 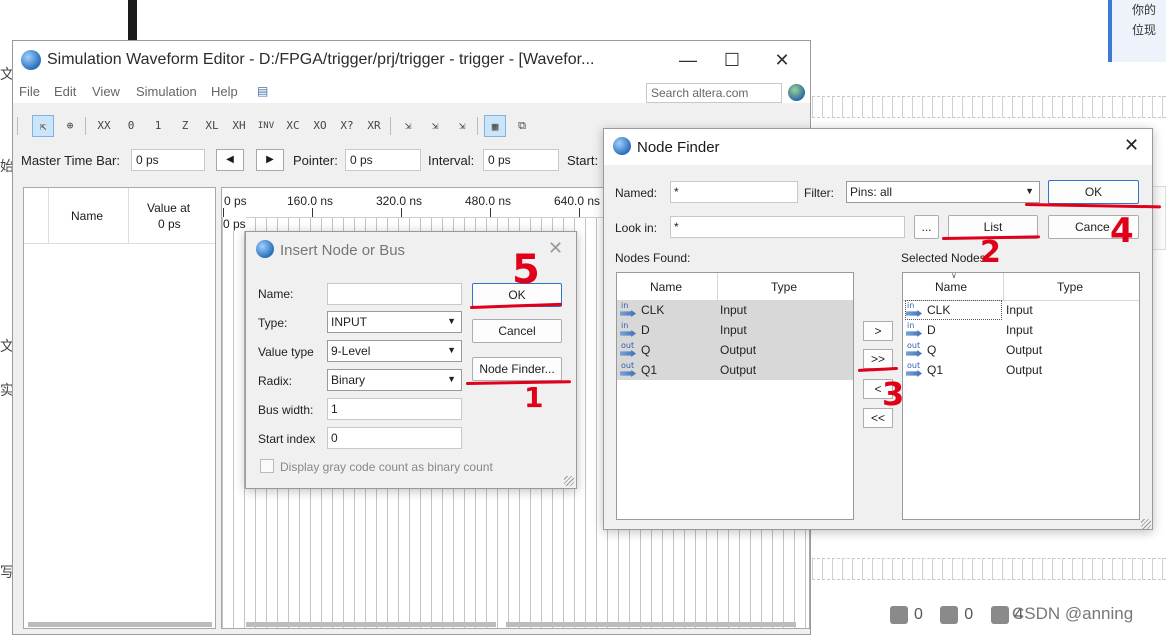 I want to click on minimize-button: —, so click(x=688, y=60).